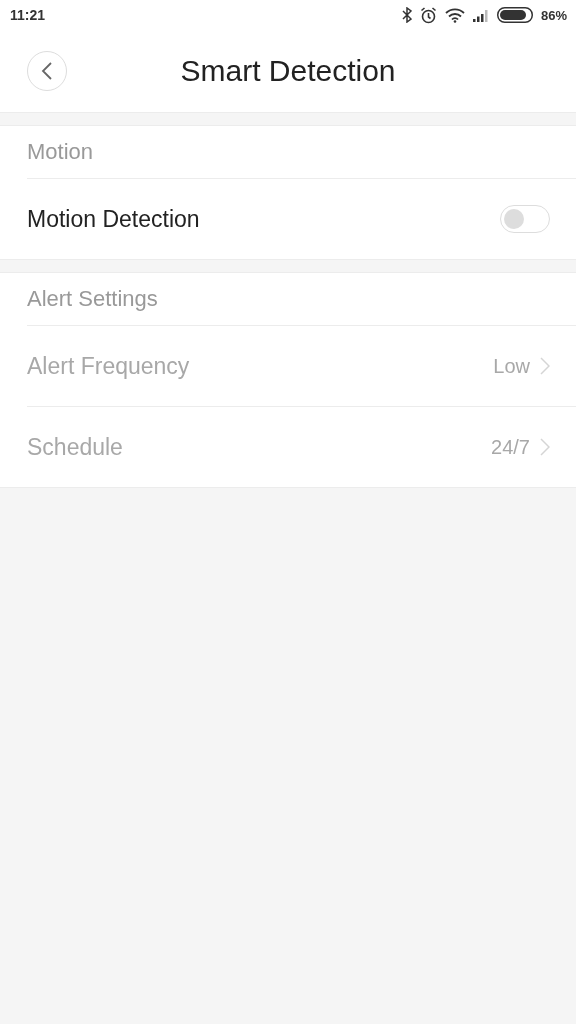 The height and width of the screenshot is (1024, 576). Describe the element at coordinates (28, 15) in the screenshot. I see `status-time: 11:21` at that location.